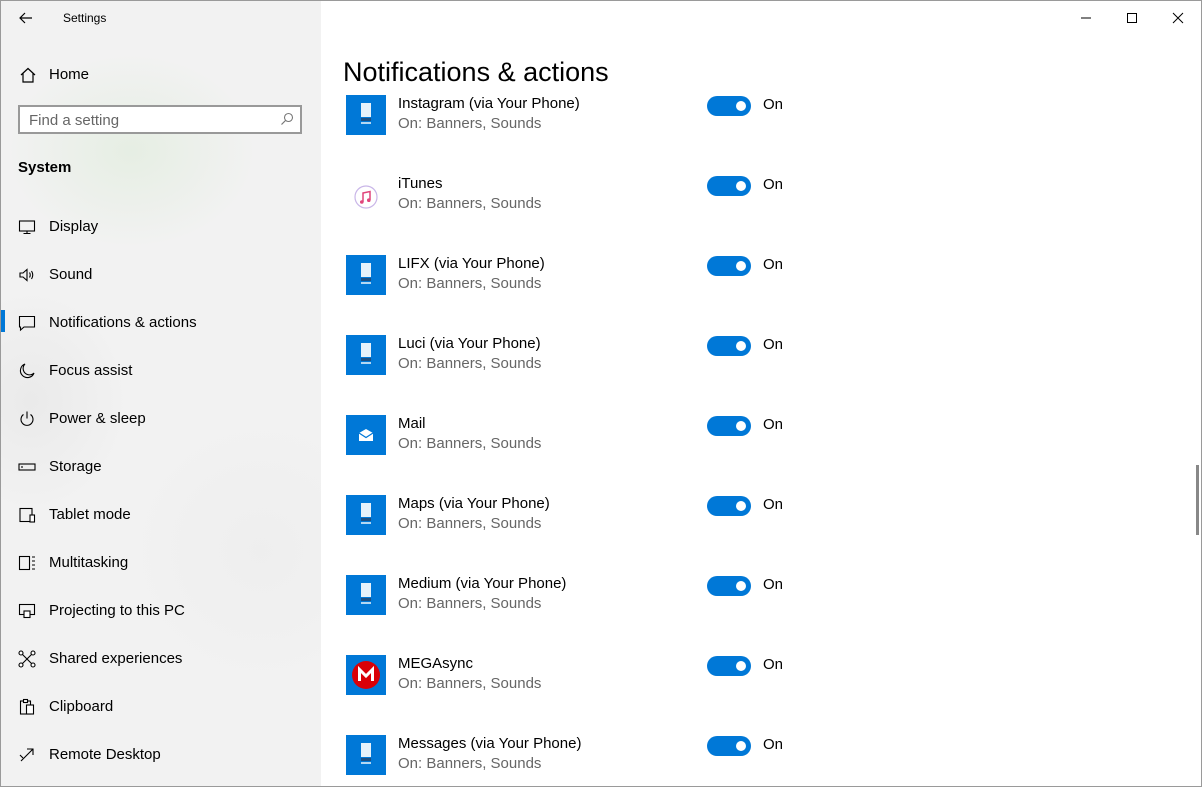  What do you see at coordinates (27, 467) in the screenshot?
I see `storage-icon` at bounding box center [27, 467].